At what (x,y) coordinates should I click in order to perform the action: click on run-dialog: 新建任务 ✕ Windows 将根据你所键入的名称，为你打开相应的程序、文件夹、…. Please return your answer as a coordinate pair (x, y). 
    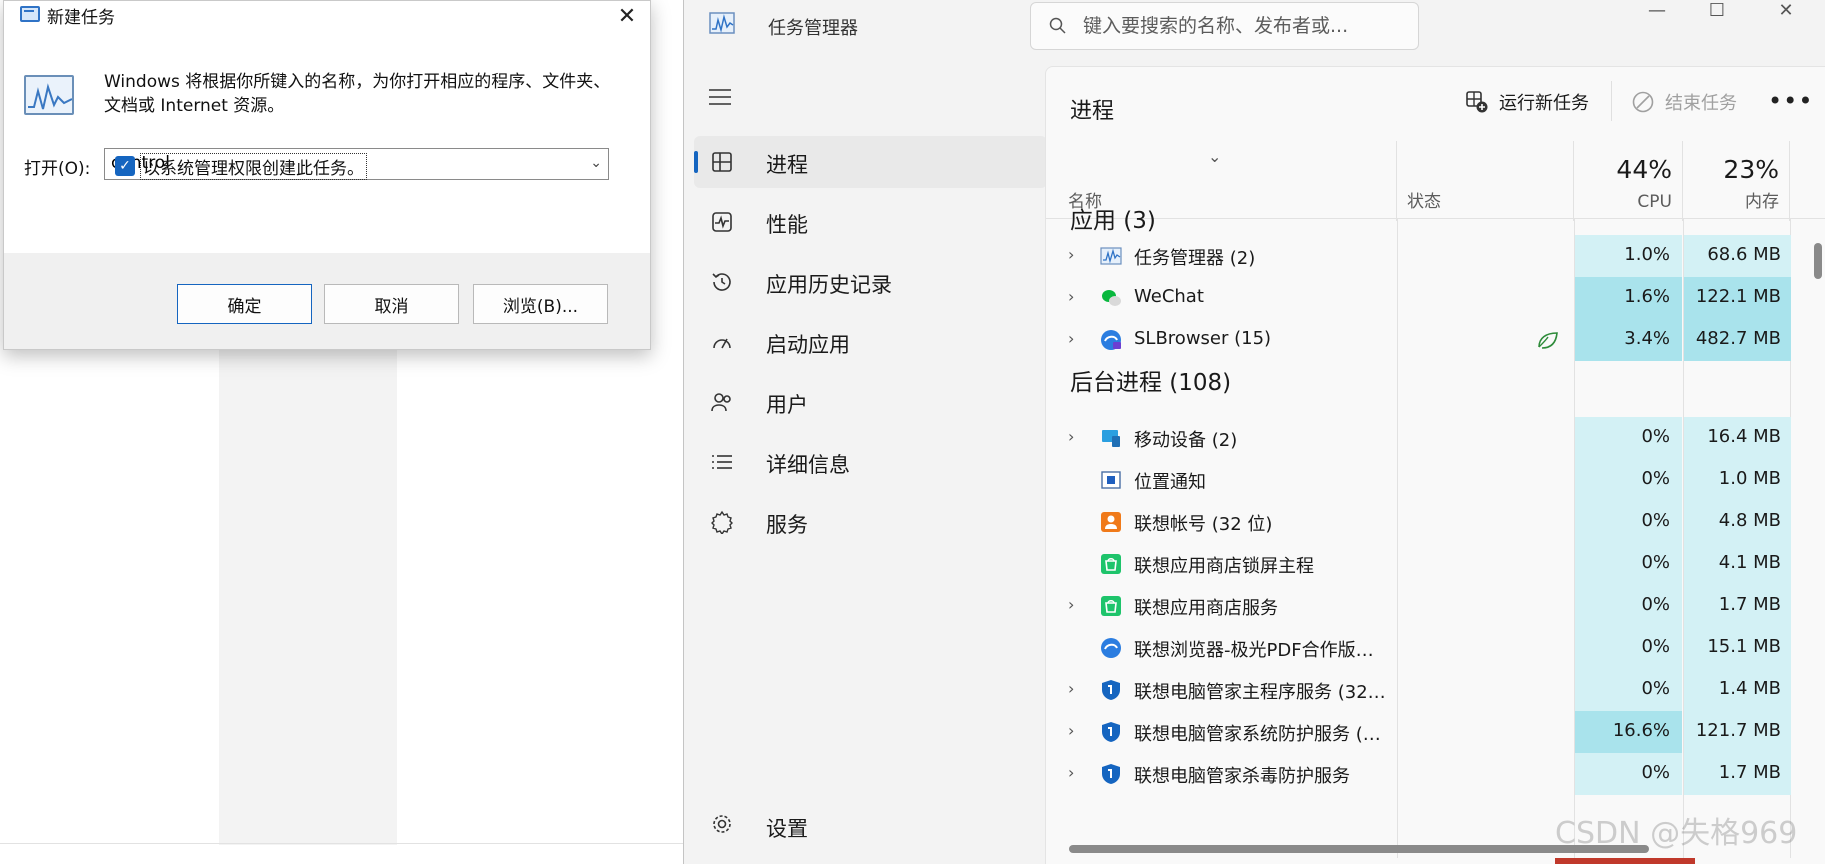
    Looking at the image, I should click on (327, 175).